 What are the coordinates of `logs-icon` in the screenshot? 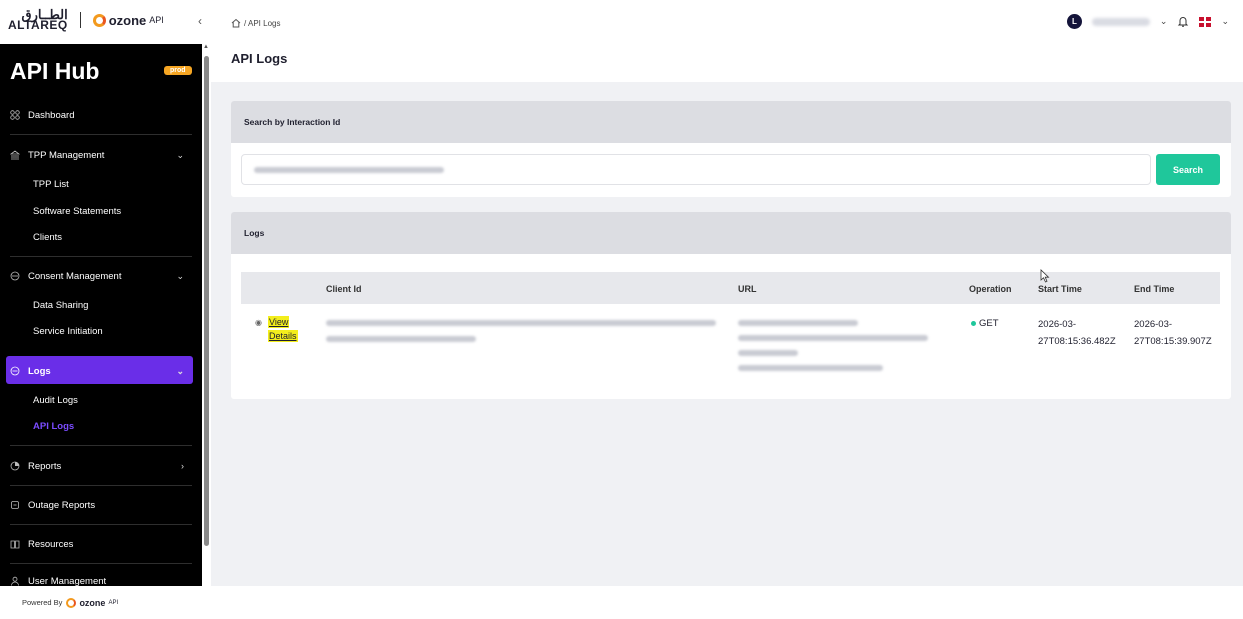 It's located at (15, 371).